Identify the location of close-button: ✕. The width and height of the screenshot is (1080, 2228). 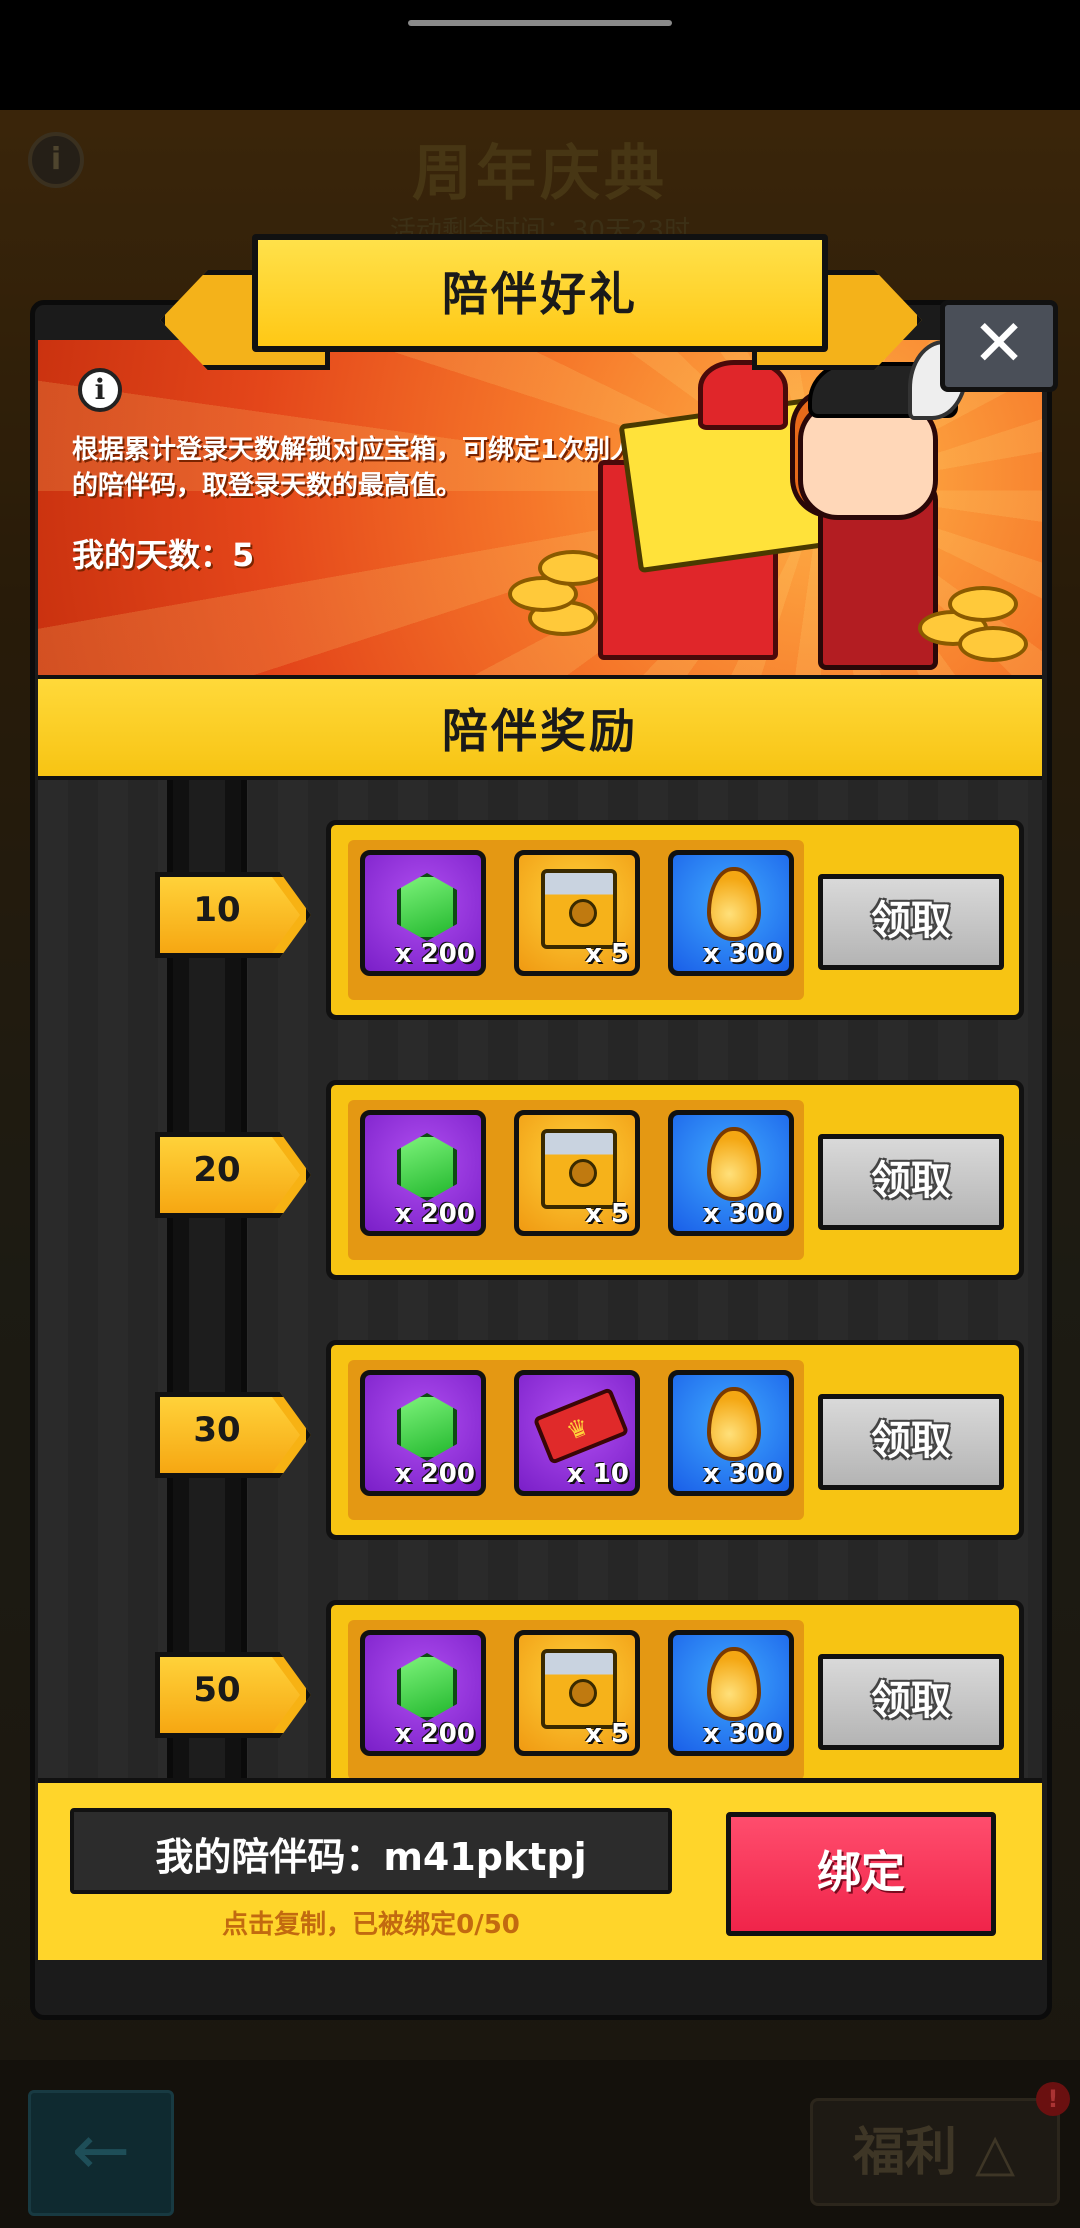
(999, 346).